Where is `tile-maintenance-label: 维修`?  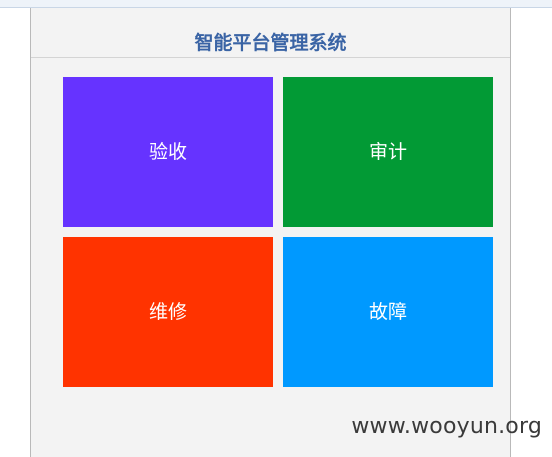 tile-maintenance-label: 维修 is located at coordinates (167, 312).